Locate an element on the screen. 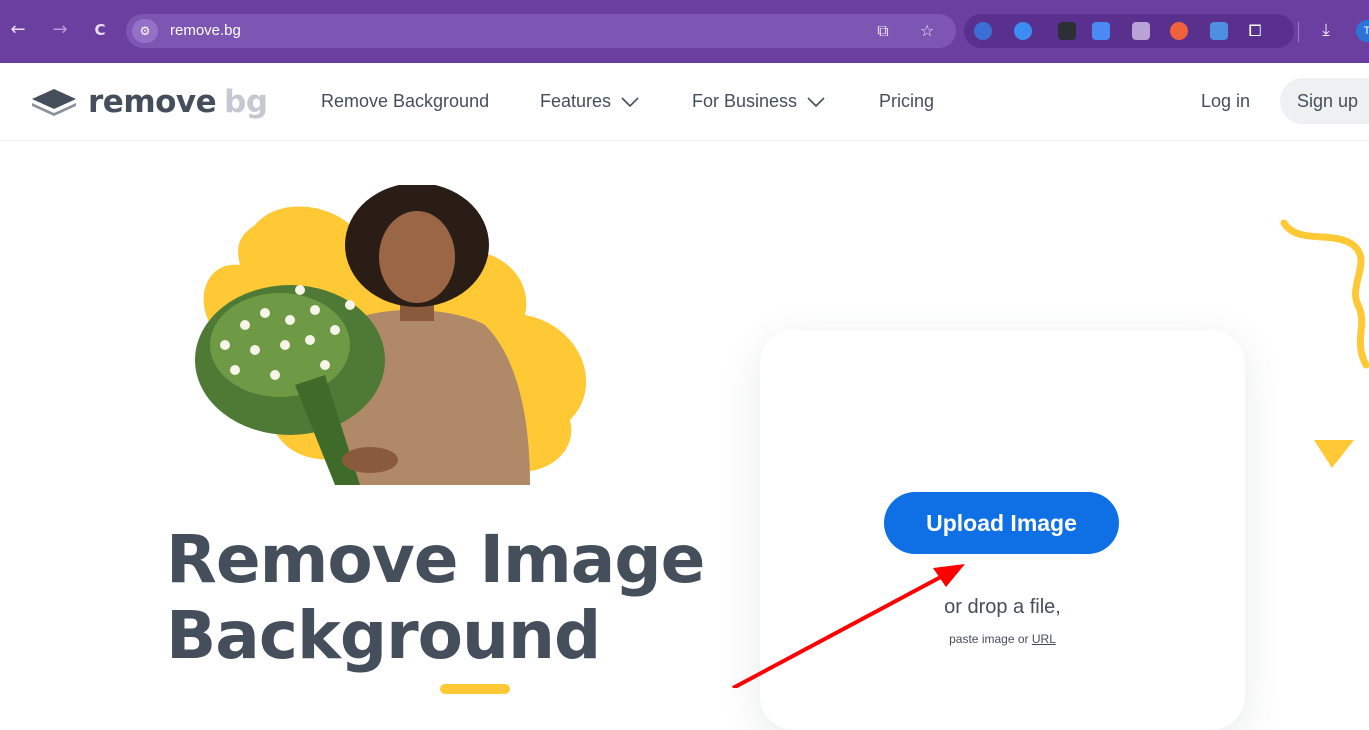 The width and height of the screenshot is (1369, 730). logo-word-bg: bg is located at coordinates (246, 102).